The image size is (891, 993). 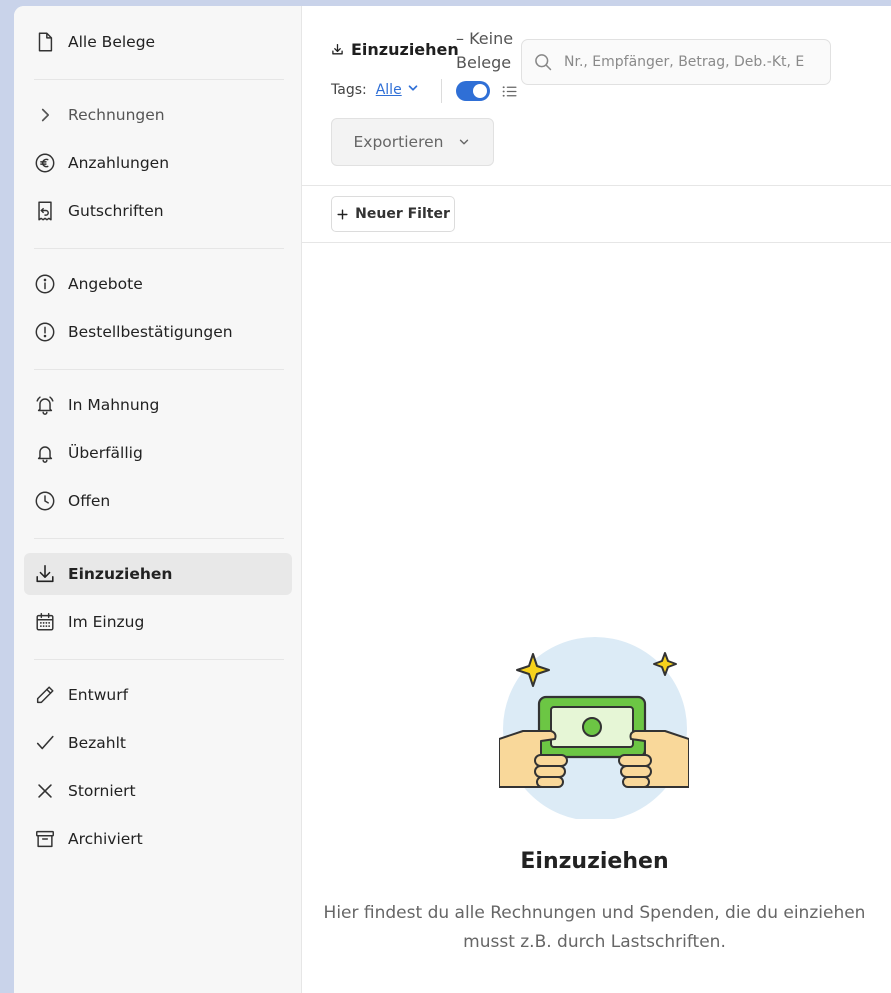 I want to click on sidebar-item-angebote: Angebote, so click(x=158, y=284).